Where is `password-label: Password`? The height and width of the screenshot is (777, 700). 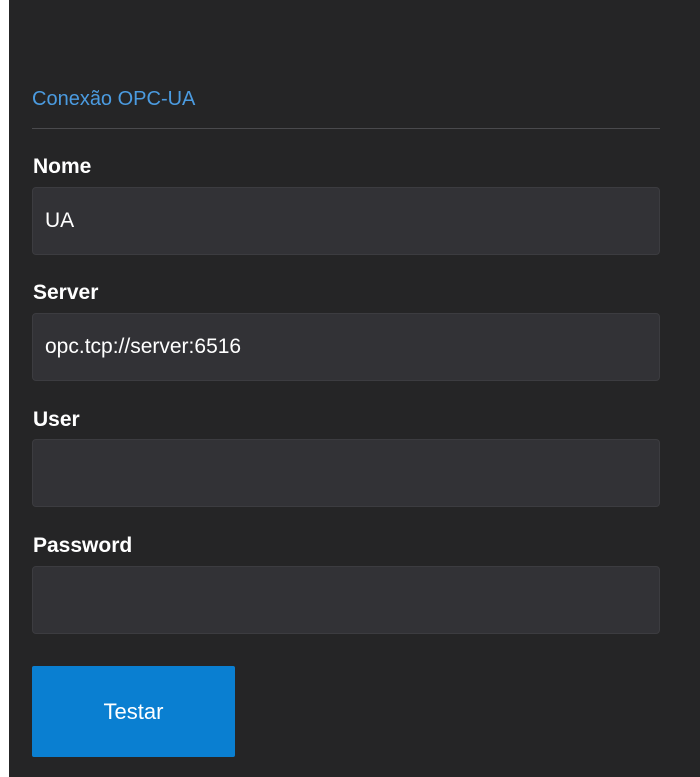 password-label: Password is located at coordinates (83, 545).